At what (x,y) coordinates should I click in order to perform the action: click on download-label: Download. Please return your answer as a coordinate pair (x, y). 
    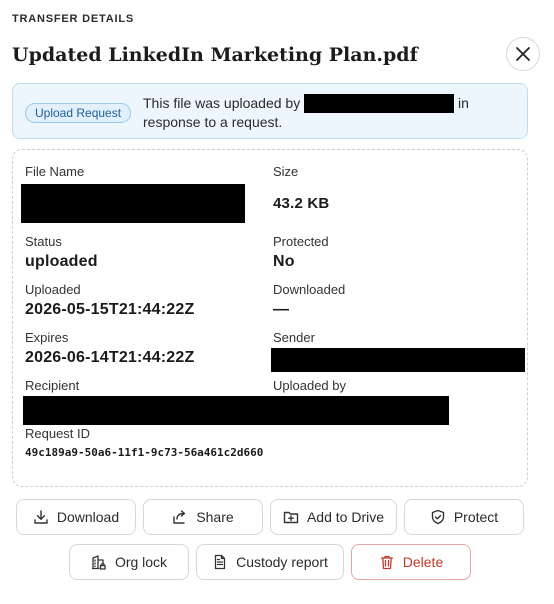
    Looking at the image, I should click on (88, 517).